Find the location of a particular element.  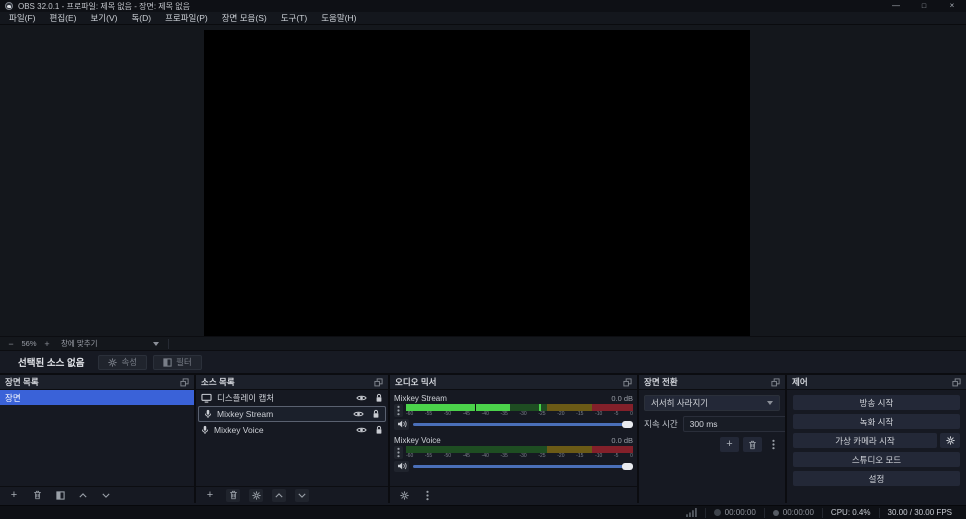

db-tick-label: -55 is located at coordinates (428, 456).